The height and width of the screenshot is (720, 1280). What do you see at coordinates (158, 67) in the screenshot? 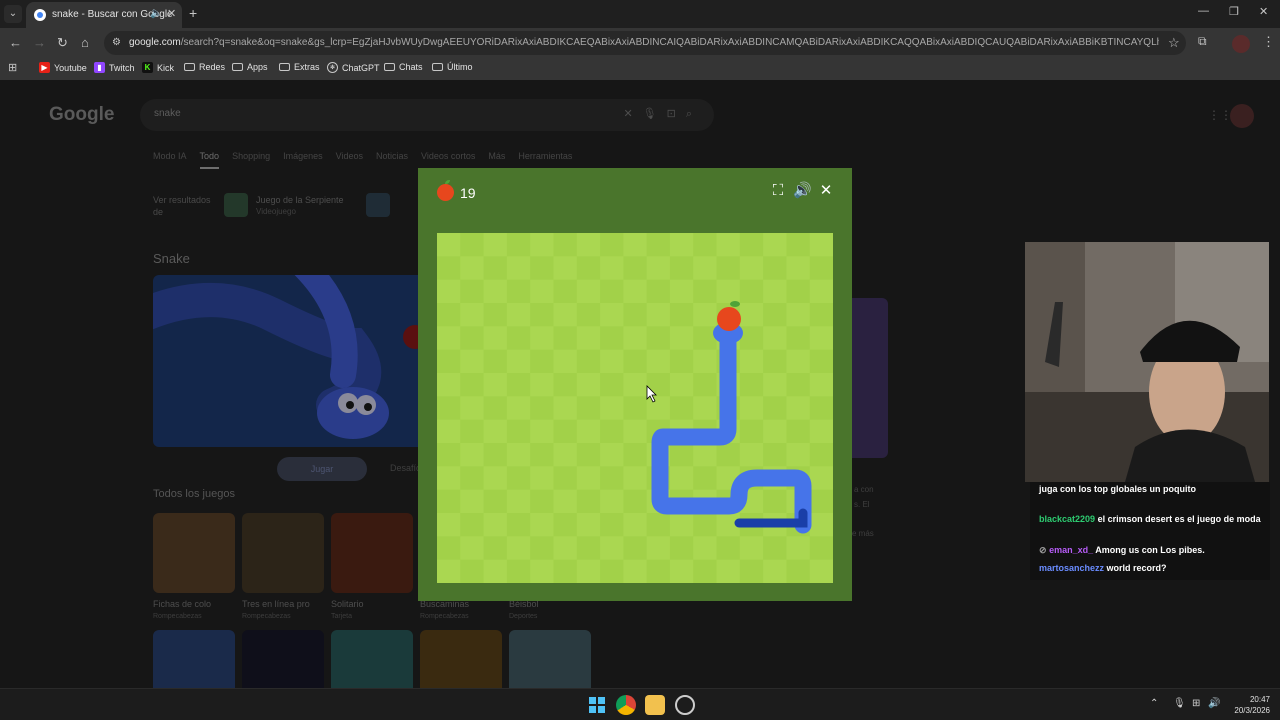
I see `bookmark-kick: K Kick` at bounding box center [158, 67].